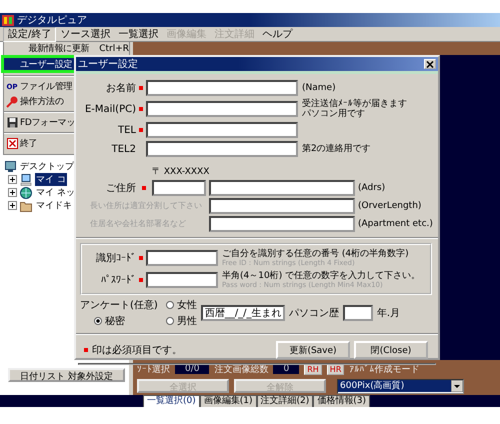 This screenshot has width=500, height=424. Describe the element at coordinates (319, 88) in the screenshot. I see `field-note: (Name)` at that location.